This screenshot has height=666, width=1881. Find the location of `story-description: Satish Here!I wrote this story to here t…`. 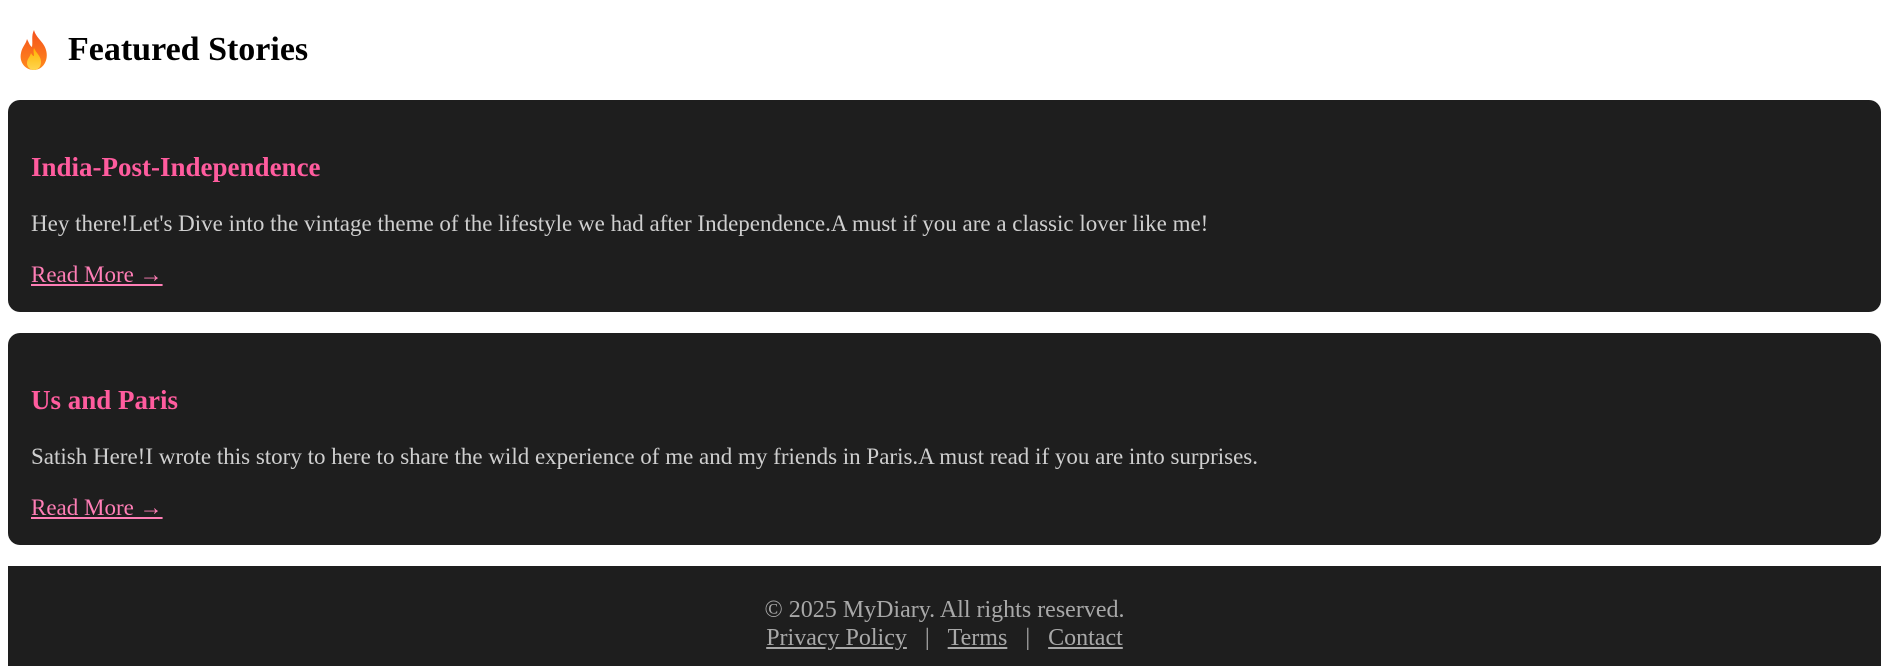

story-description: Satish Here!I wrote this story to here t… is located at coordinates (644, 456).